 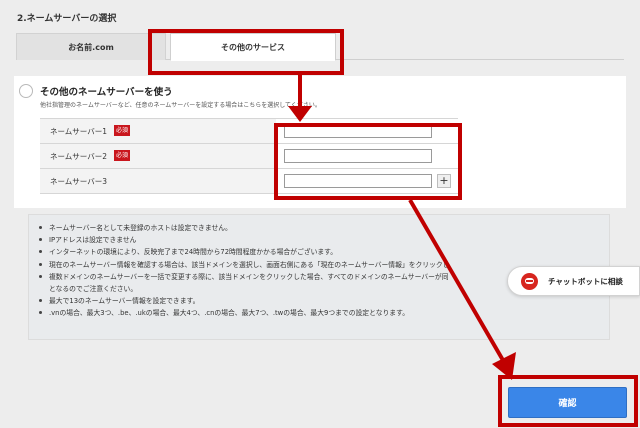 I want to click on nameserver-2-input, so click(x=358, y=156).